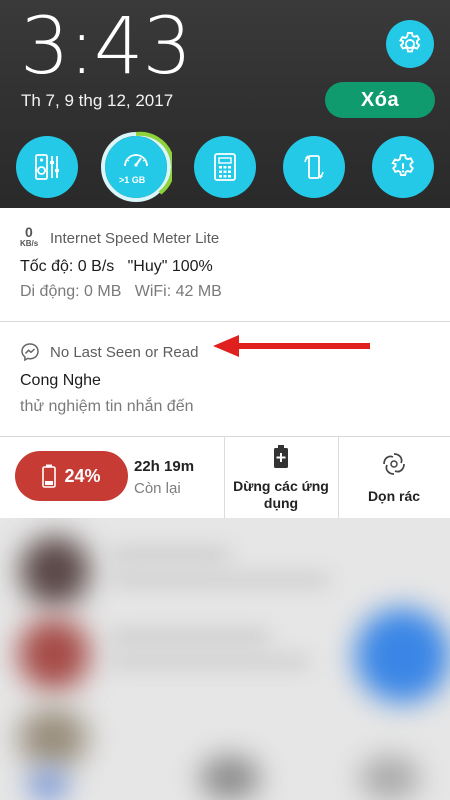  What do you see at coordinates (30, 352) in the screenshot?
I see `messenger-icon` at bounding box center [30, 352].